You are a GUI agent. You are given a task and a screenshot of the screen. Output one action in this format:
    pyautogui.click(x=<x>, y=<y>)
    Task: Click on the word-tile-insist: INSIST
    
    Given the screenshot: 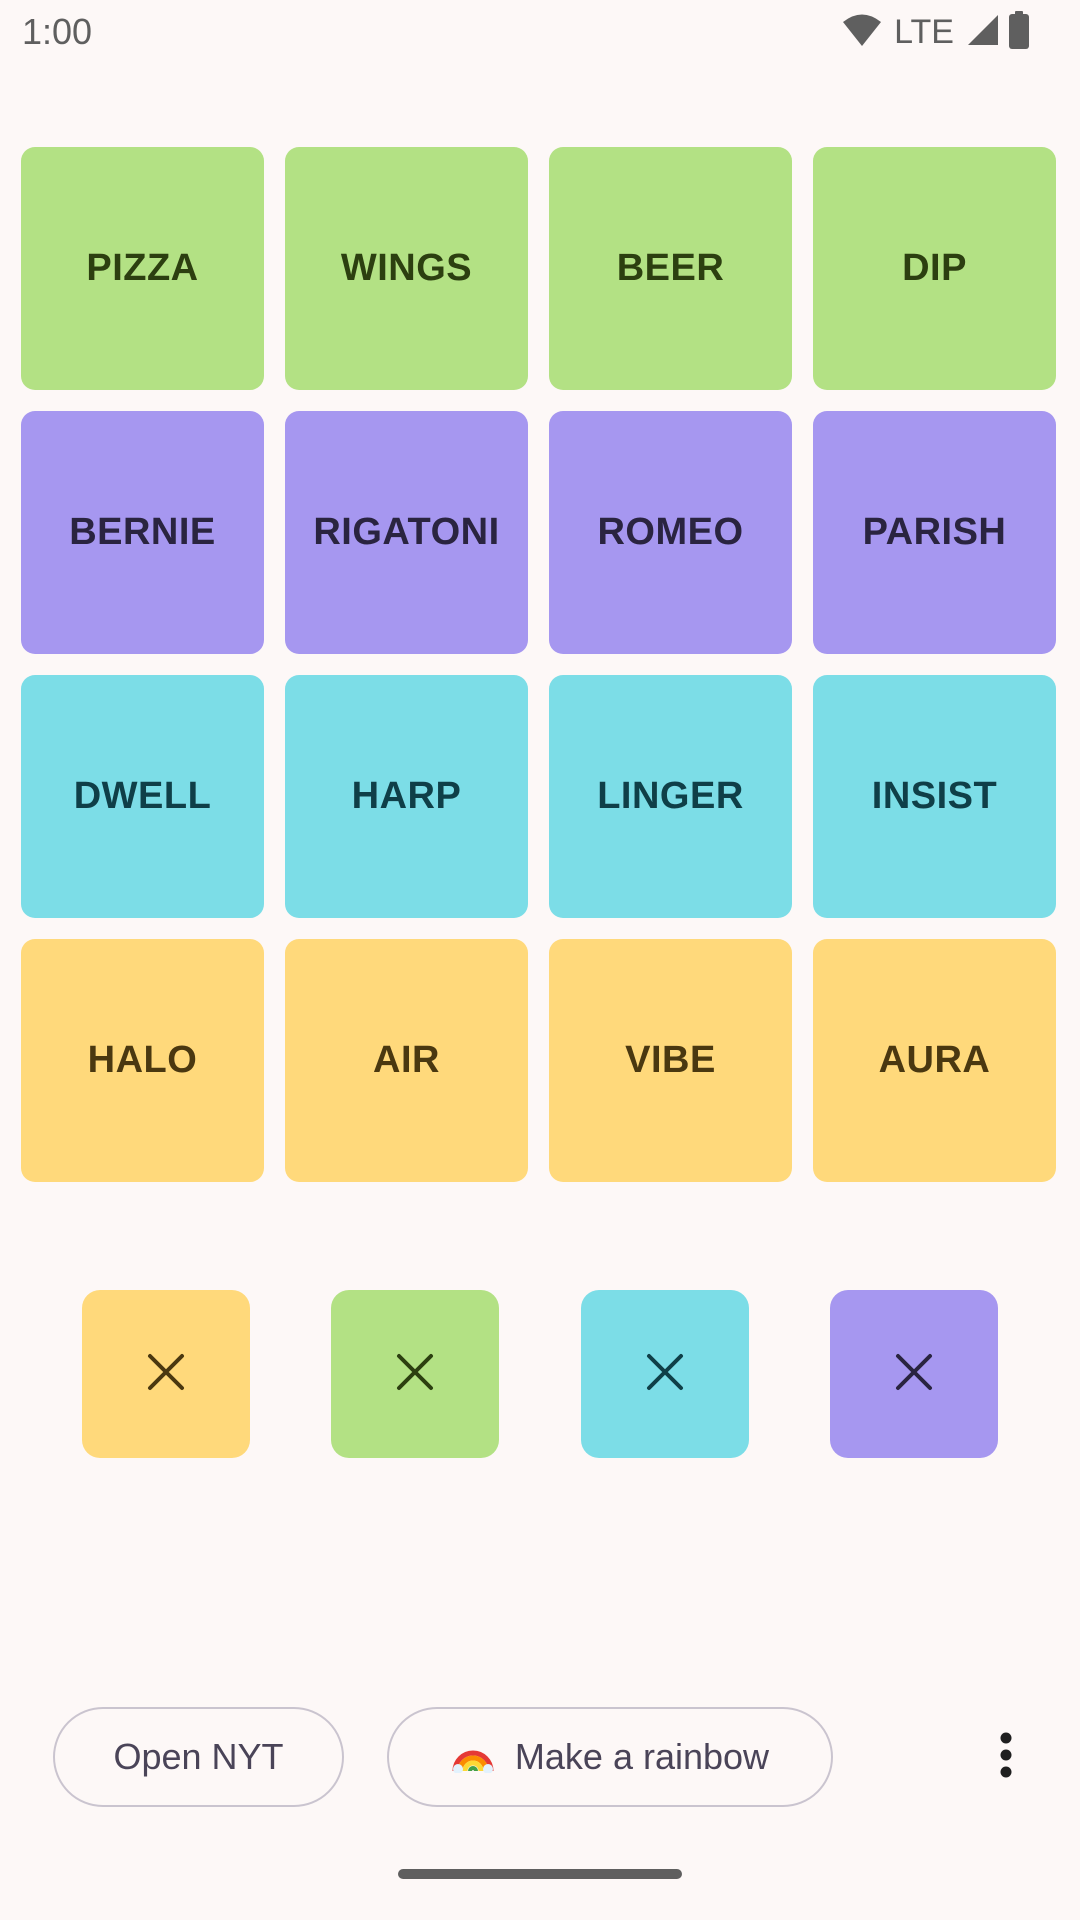 What is the action you would take?
    pyautogui.click(x=934, y=796)
    